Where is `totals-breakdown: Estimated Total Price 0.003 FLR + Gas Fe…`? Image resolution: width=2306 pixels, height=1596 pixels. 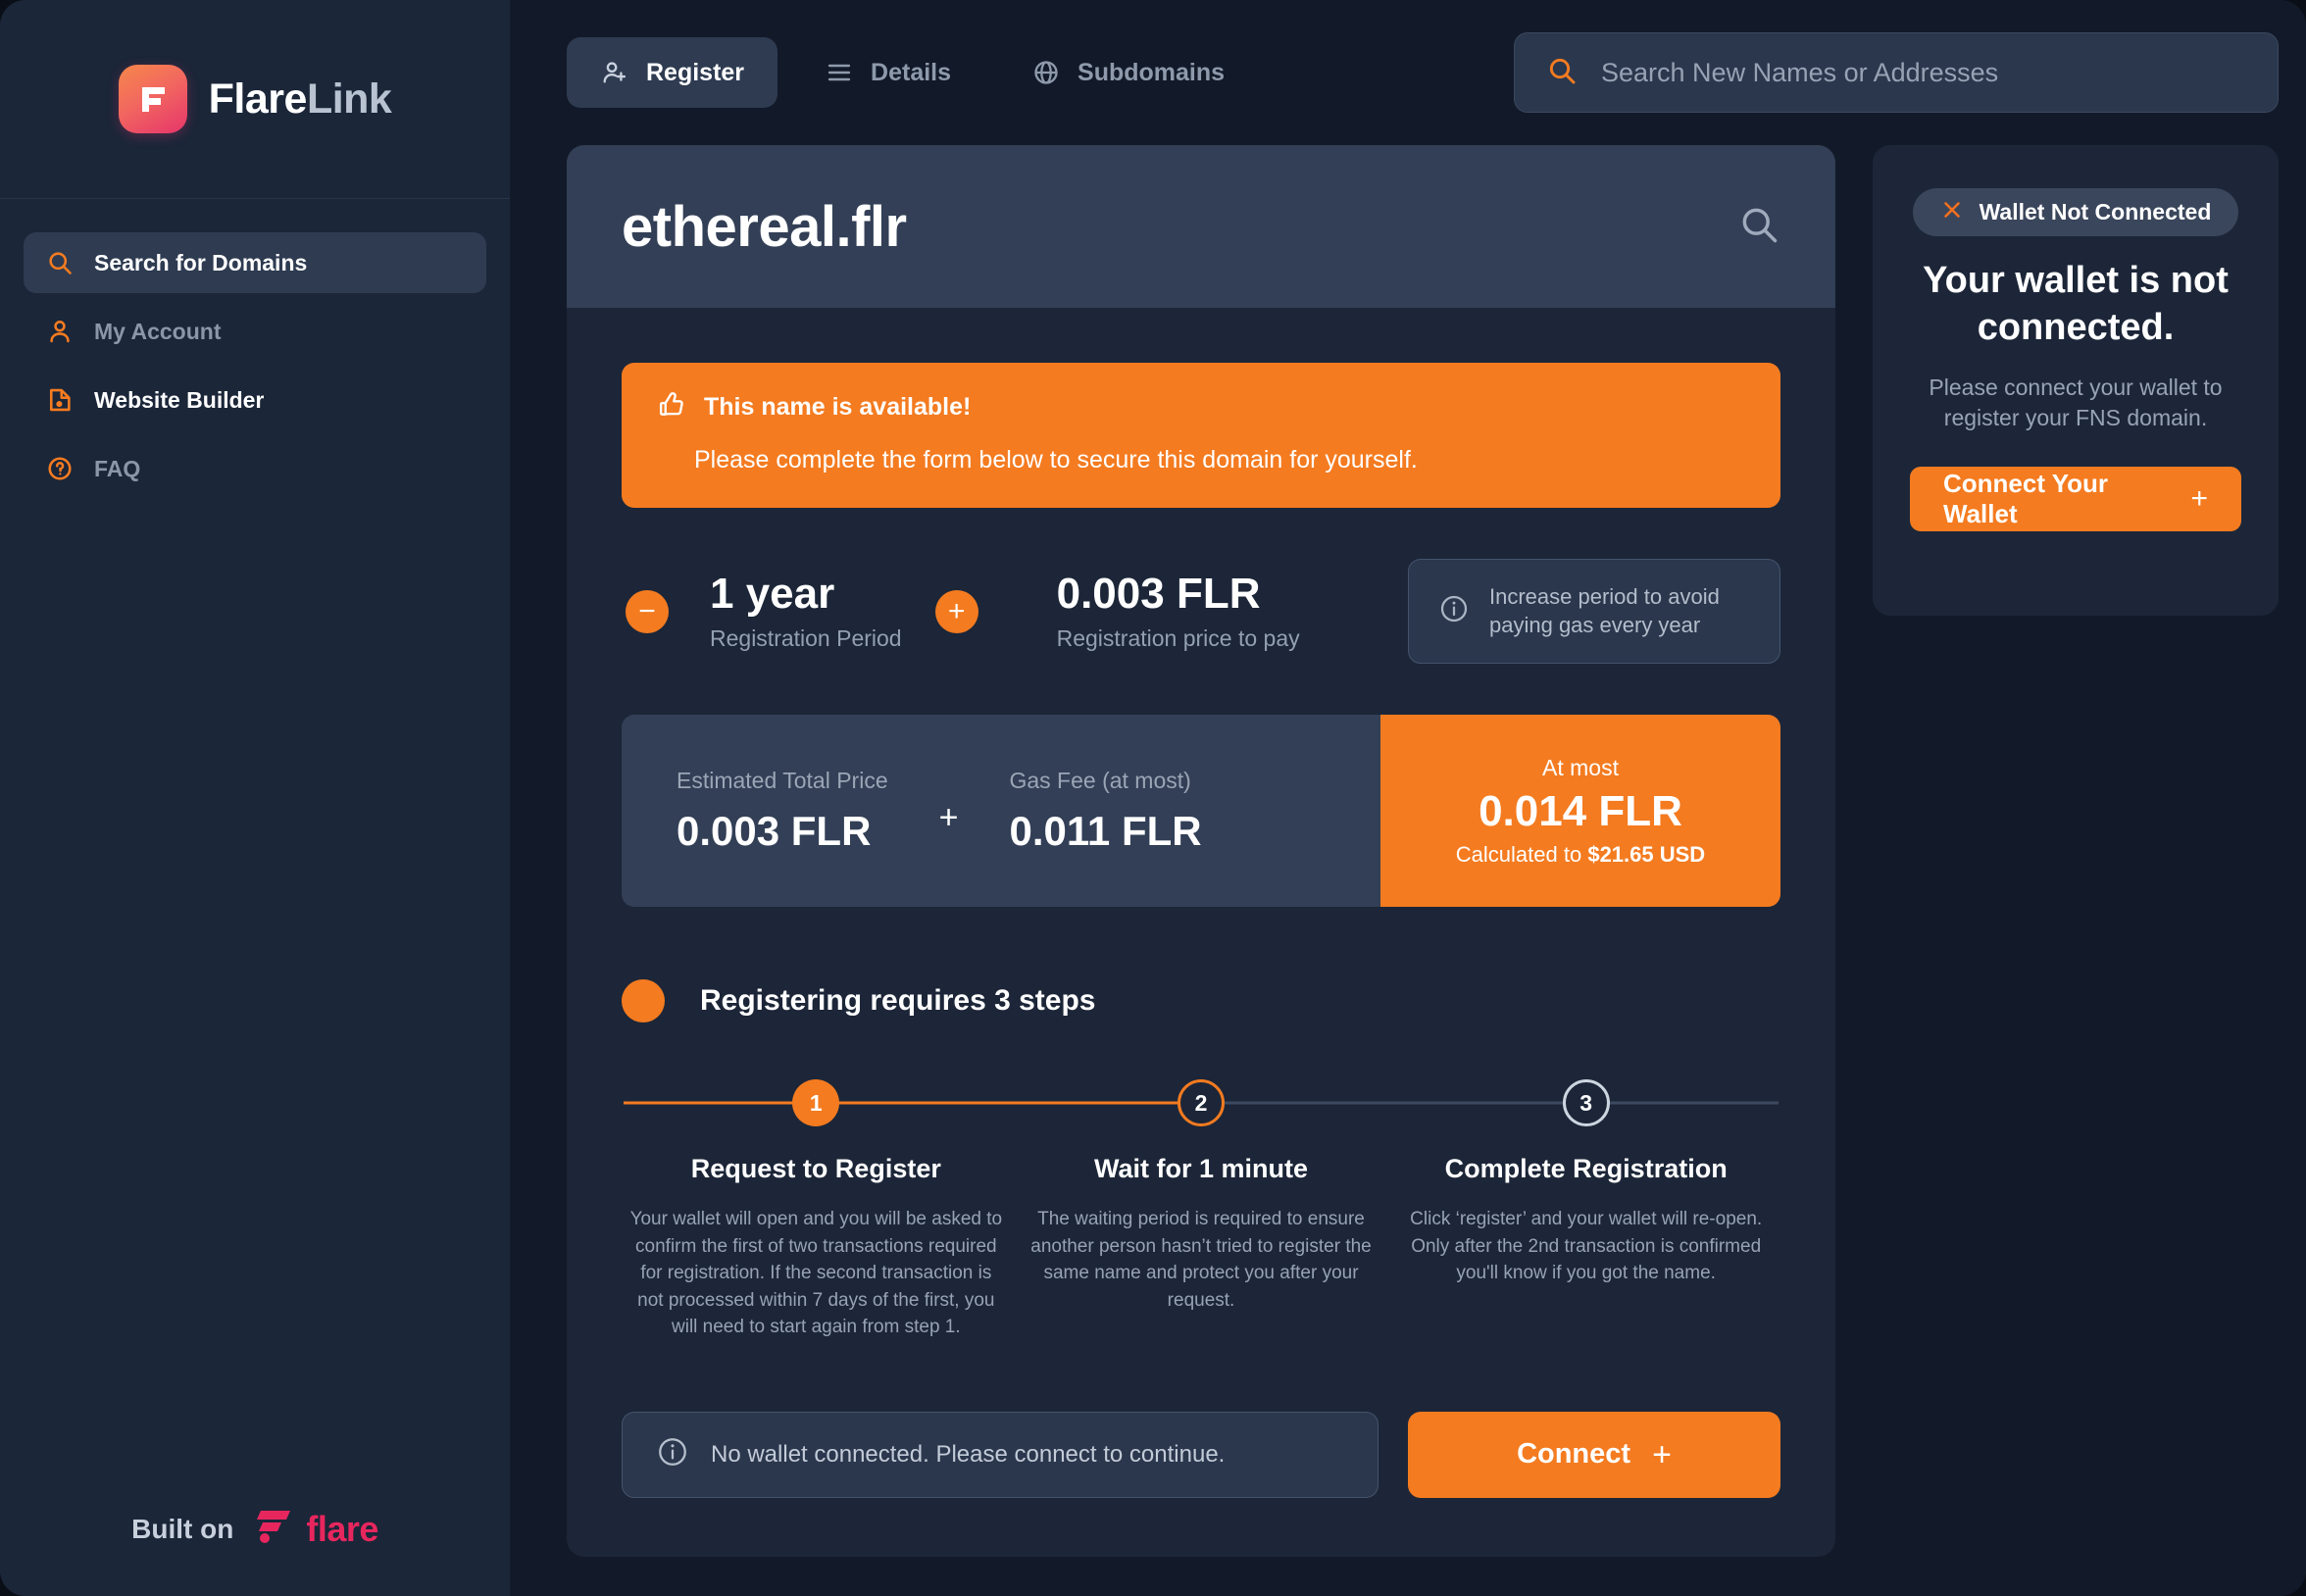
totals-breakdown: Estimated Total Price 0.003 FLR + Gas Fe… is located at coordinates (1001, 811).